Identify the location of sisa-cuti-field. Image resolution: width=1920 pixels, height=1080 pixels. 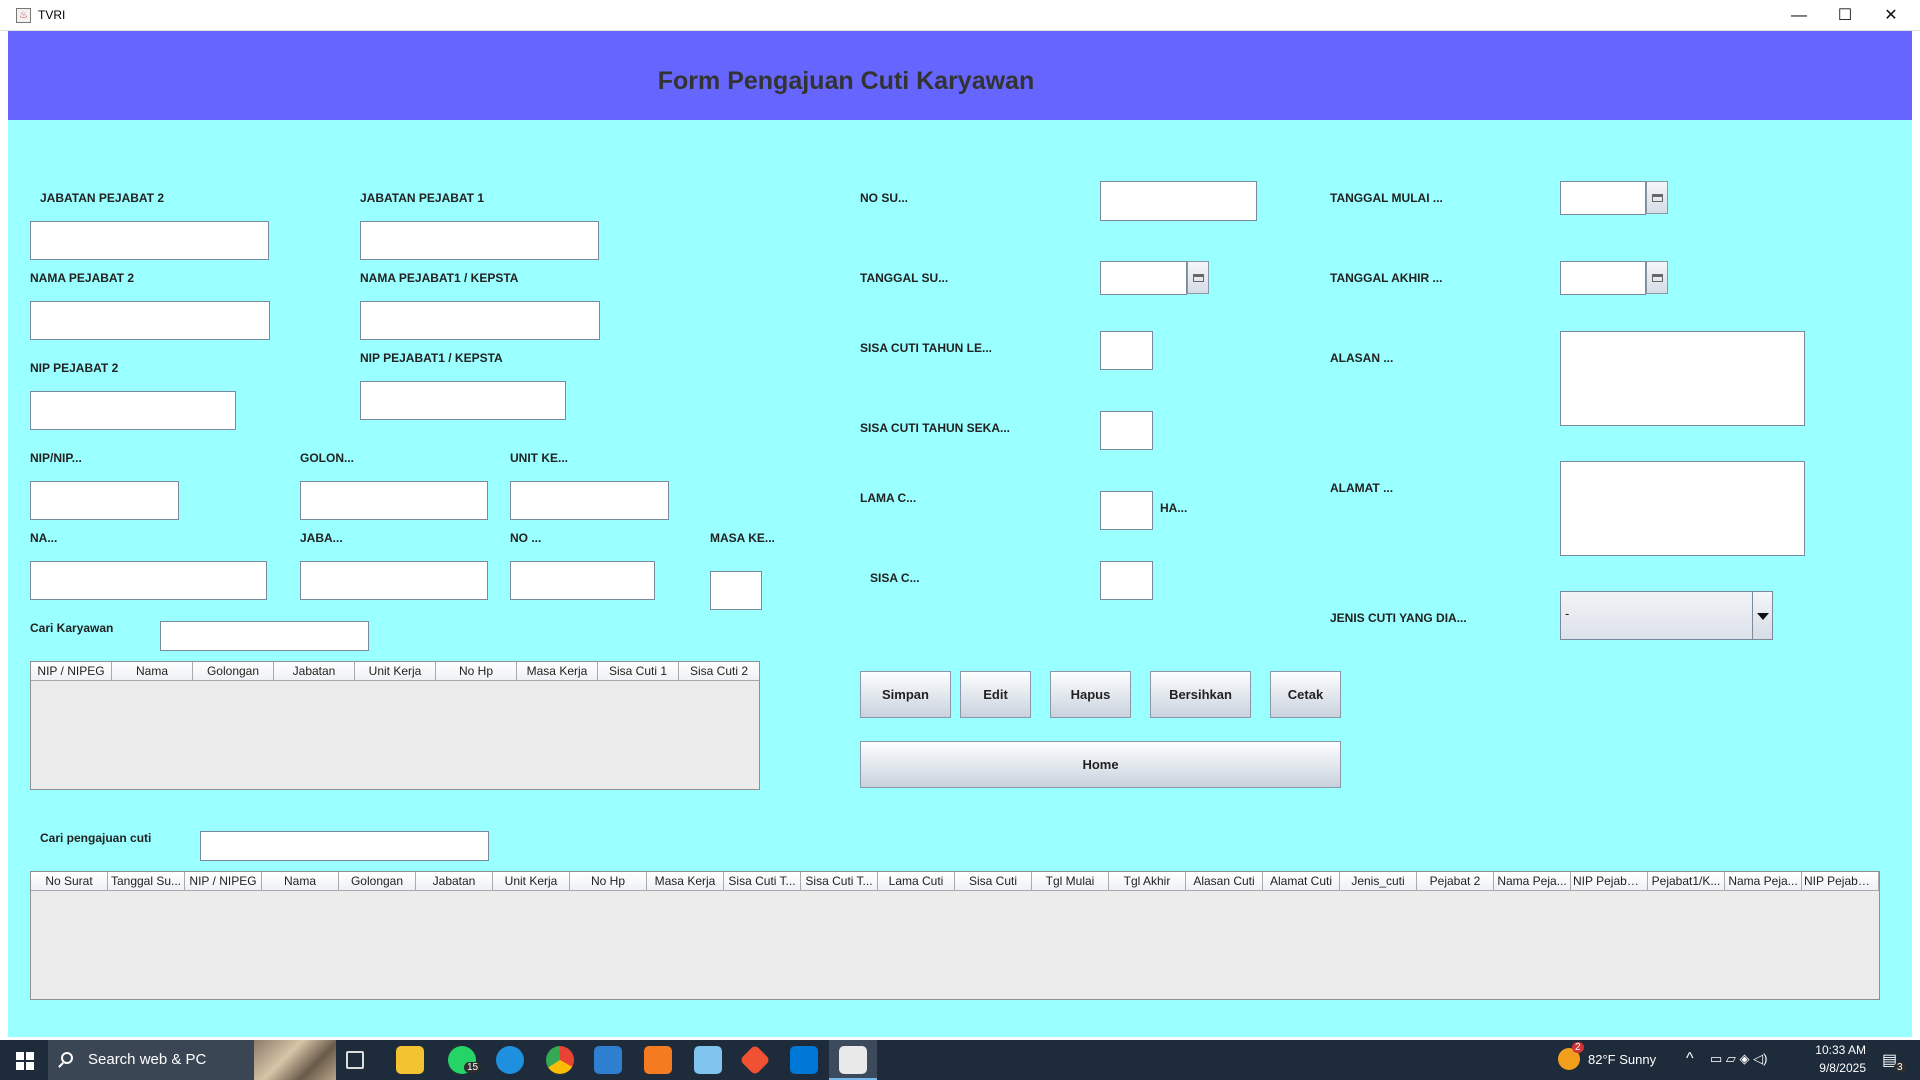
(1126, 580).